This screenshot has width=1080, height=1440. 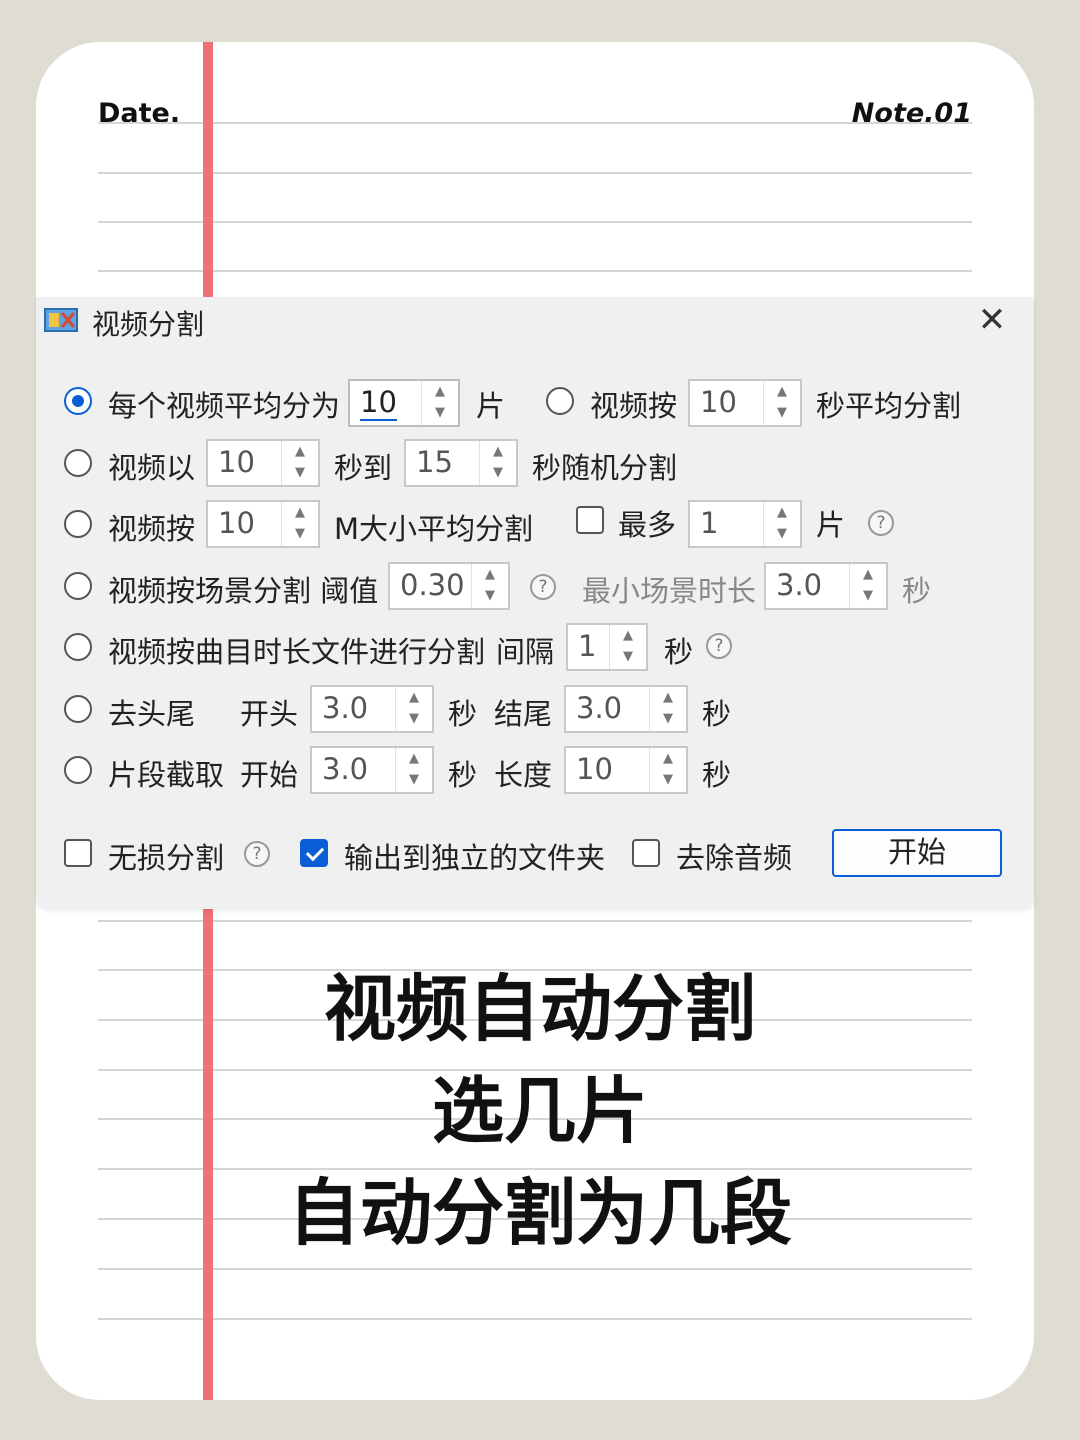 I want to click on close-icon: ✕, so click(x=992, y=320).